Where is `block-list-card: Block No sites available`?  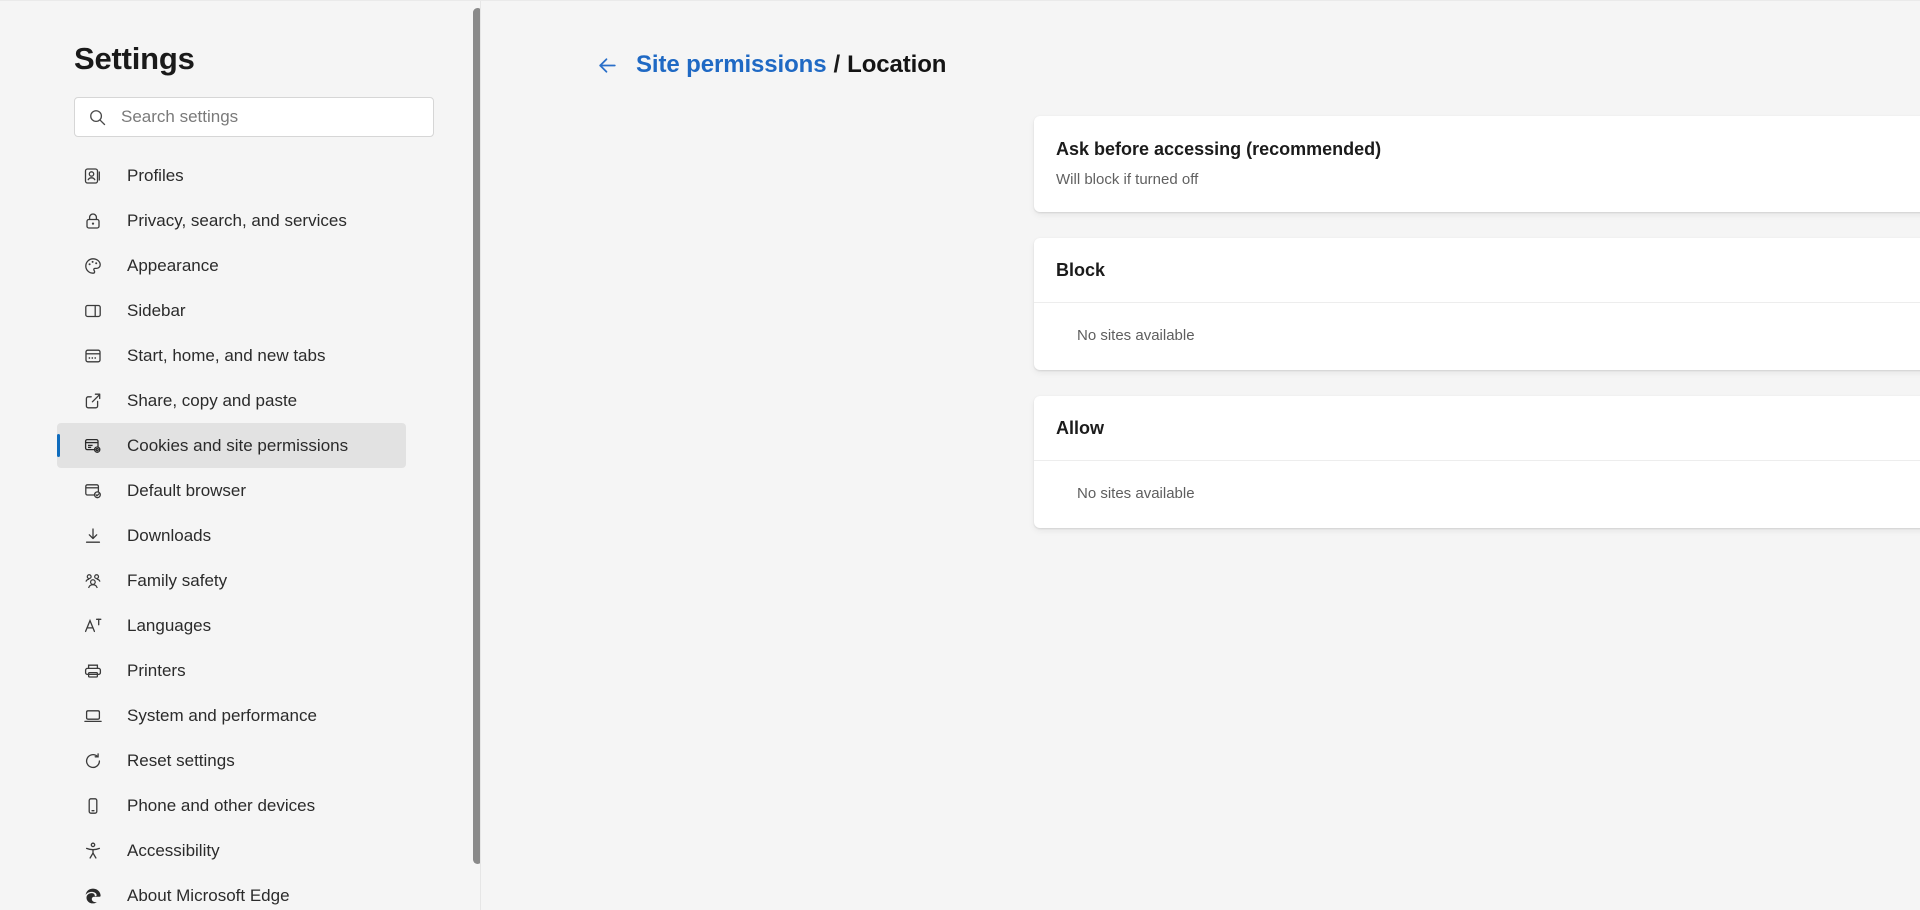 block-list-card: Block No sites available is located at coordinates (1477, 304).